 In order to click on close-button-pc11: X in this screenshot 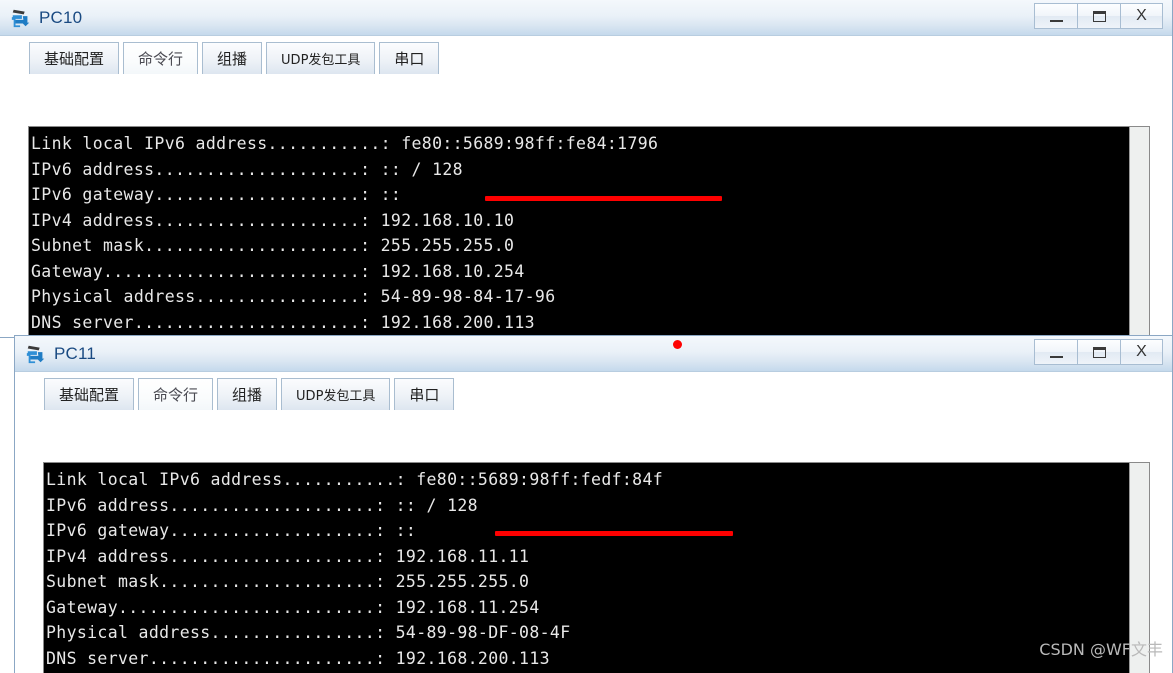, I will do `click(1141, 352)`.